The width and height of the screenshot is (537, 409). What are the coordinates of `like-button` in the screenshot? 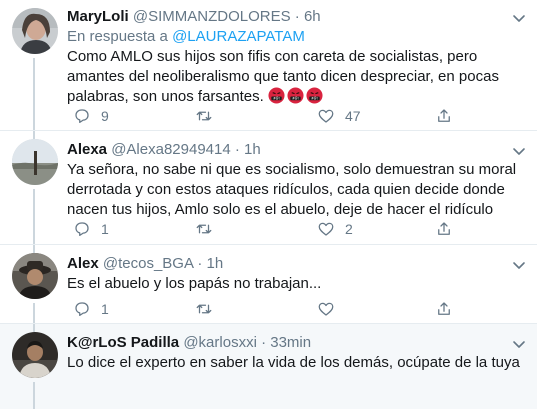 It's located at (331, 309).